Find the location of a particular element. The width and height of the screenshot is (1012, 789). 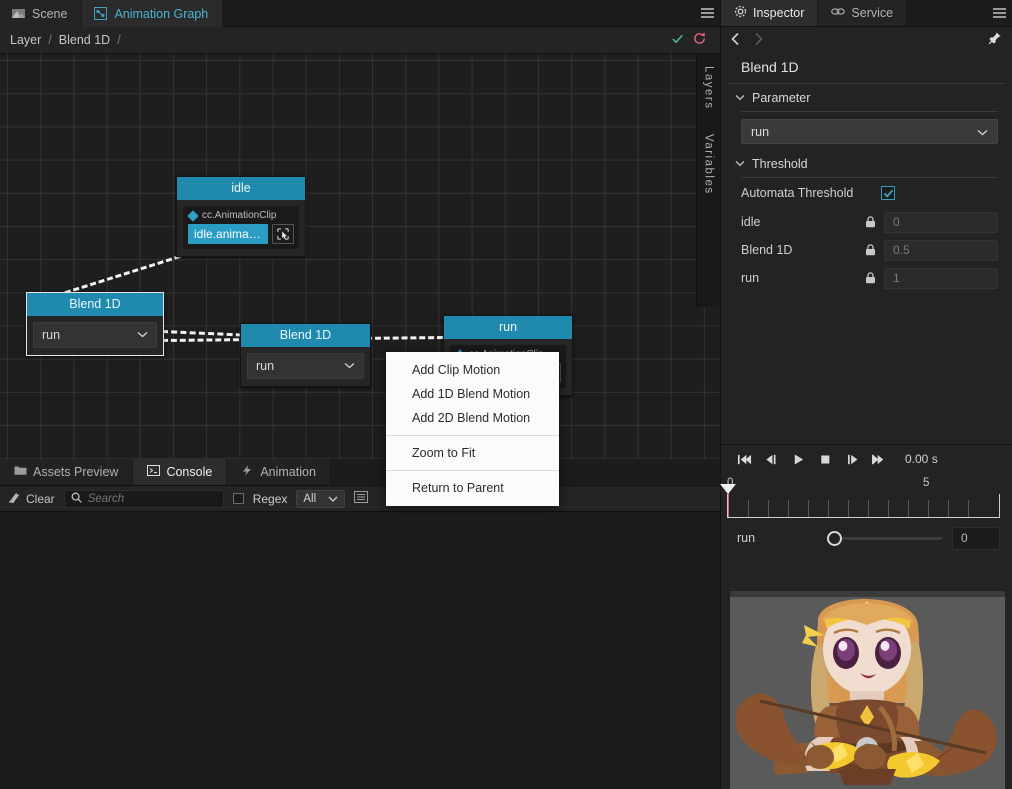

skip-forward-icon is located at coordinates (879, 459).